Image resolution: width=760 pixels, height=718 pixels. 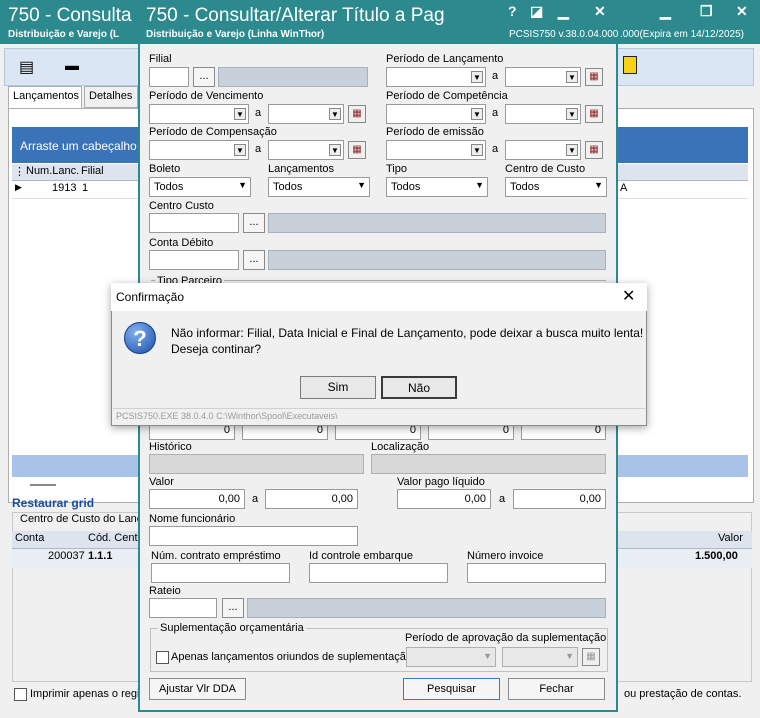 What do you see at coordinates (162, 657) in the screenshot?
I see `apenas-suplementacao-checkbox` at bounding box center [162, 657].